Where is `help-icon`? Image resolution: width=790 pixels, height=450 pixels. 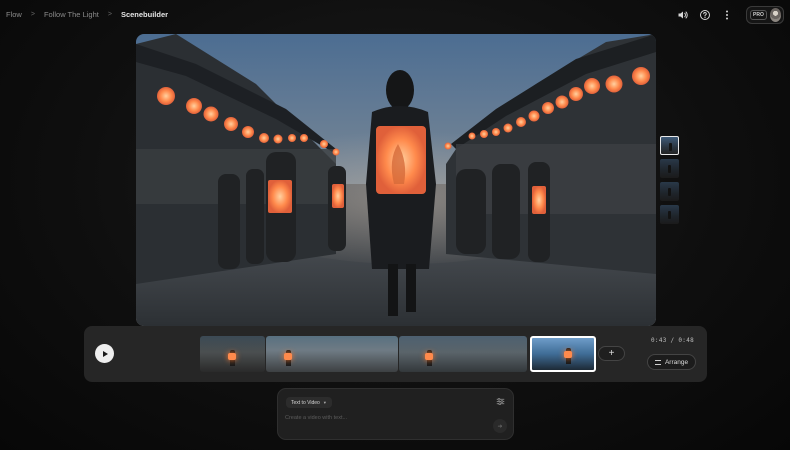
help-icon is located at coordinates (705, 15).